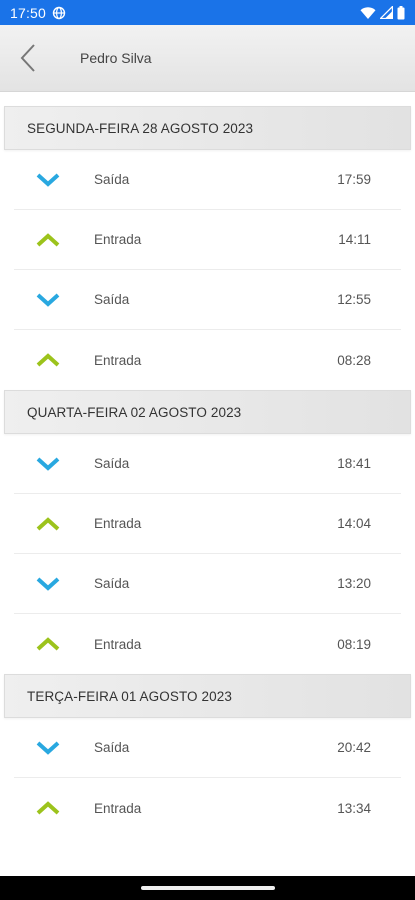  Describe the element at coordinates (116, 58) in the screenshot. I see `page-title: Pedro Silva` at that location.